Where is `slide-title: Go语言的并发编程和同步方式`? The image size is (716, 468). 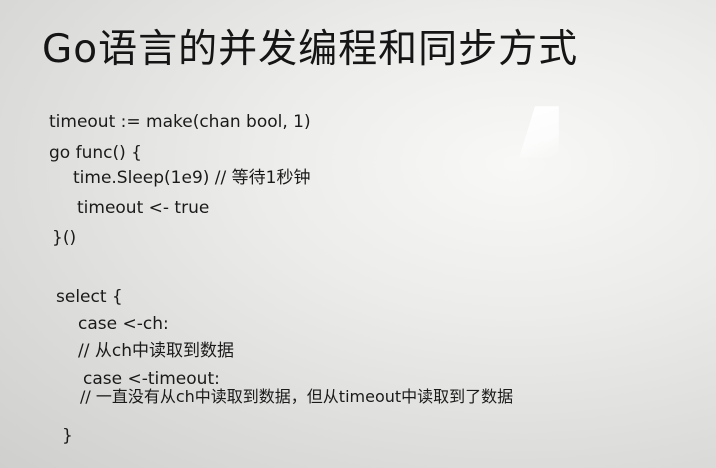
slide-title: Go语言的并发编程和同步方式 is located at coordinates (310, 49).